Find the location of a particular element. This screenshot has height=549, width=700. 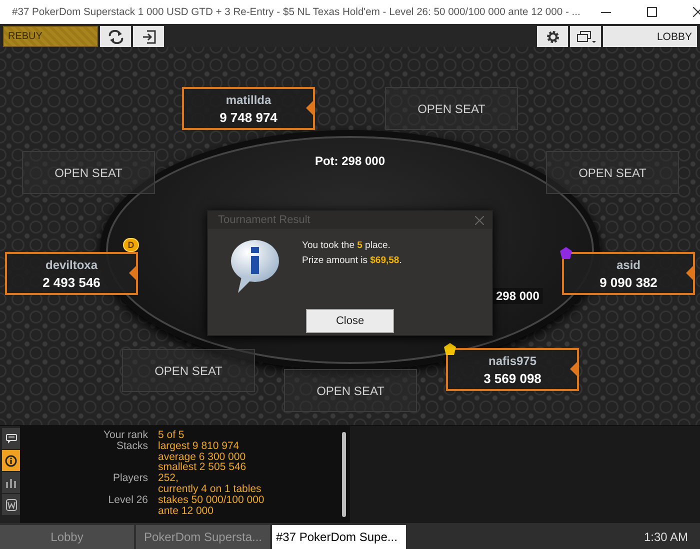

stat-value: stakes 50 000/100 000 is located at coordinates (212, 500).